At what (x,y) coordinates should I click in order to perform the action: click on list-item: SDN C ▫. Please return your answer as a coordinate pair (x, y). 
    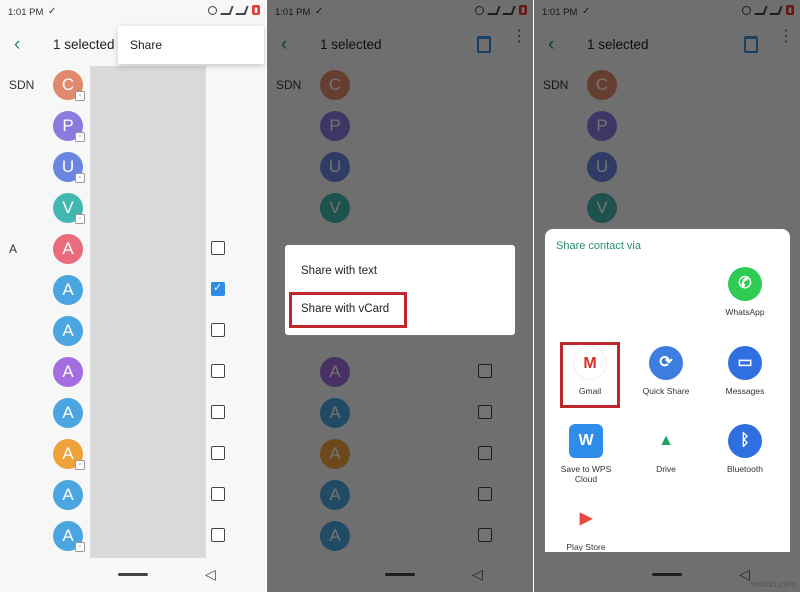
    Looking at the image, I should click on (133, 86).